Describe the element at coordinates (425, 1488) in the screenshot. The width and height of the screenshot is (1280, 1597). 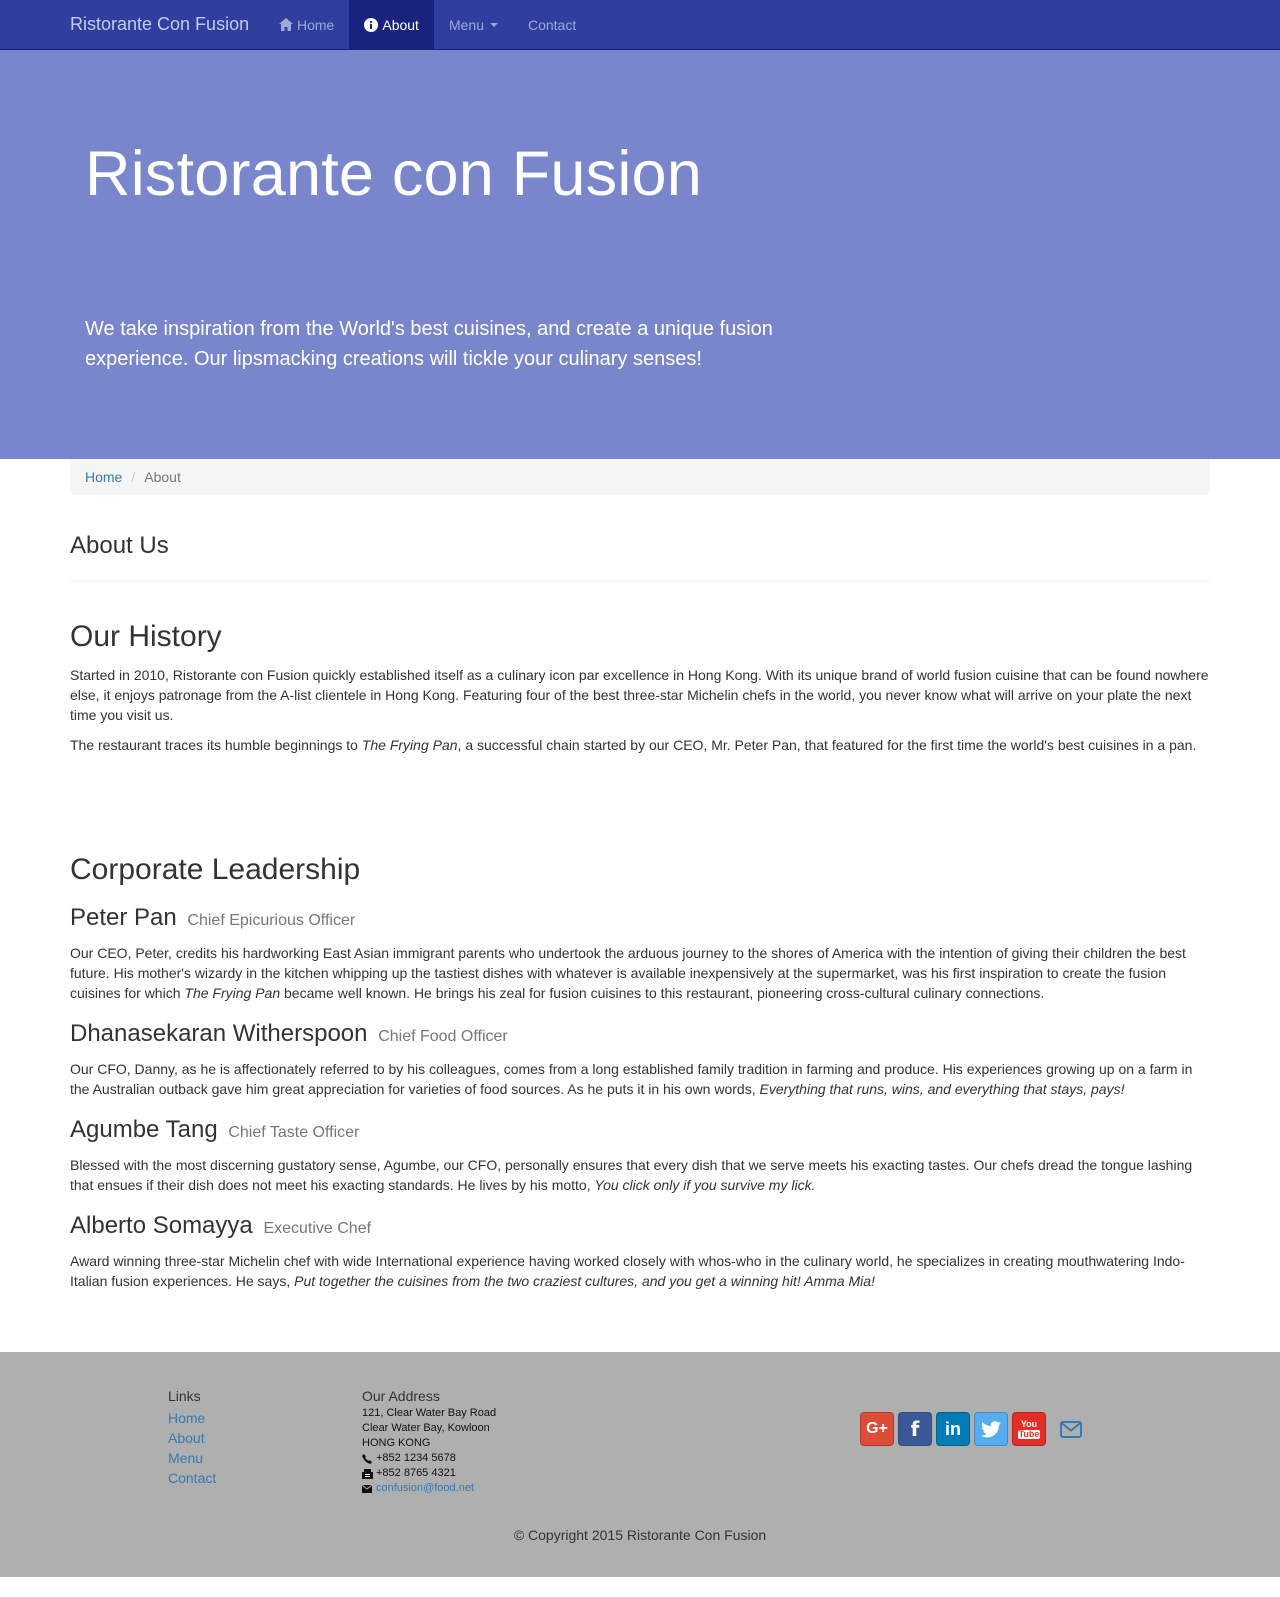
I see `email-link: confusion@food.net` at that location.